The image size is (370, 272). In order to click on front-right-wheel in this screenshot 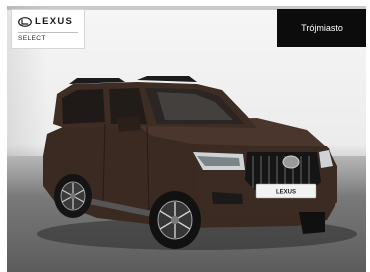, I will do `click(312, 223)`.